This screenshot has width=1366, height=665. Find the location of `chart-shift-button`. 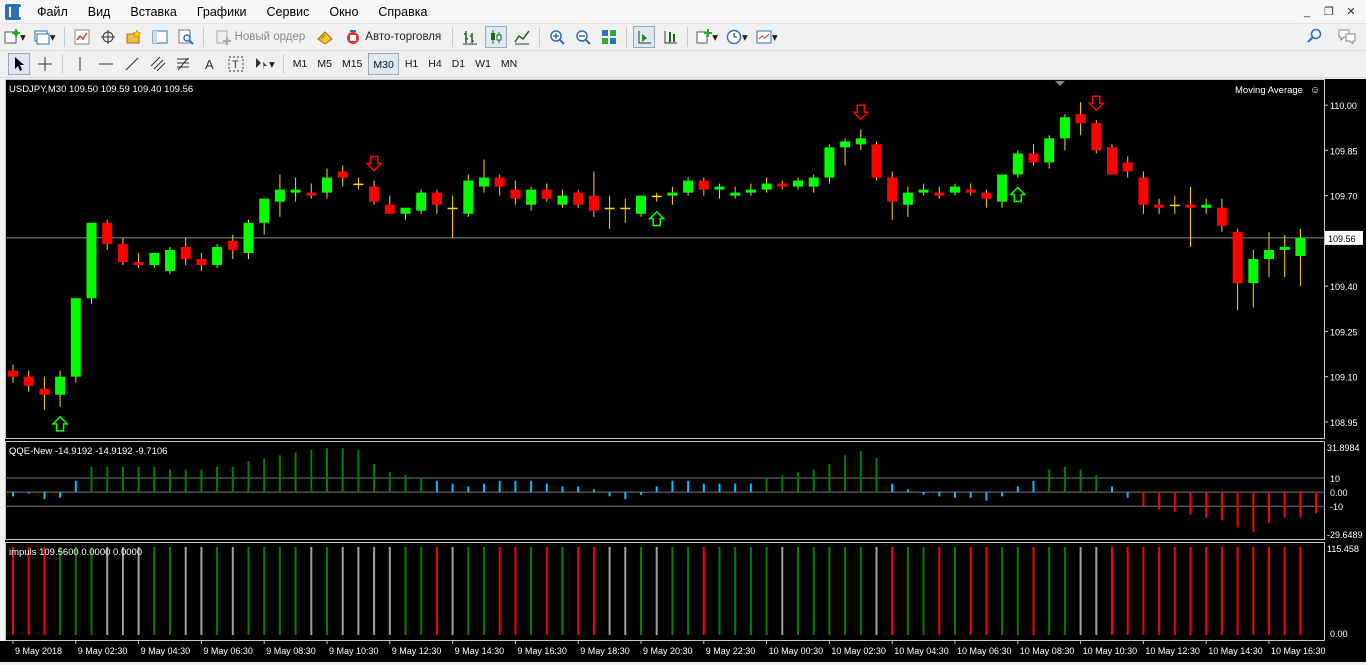

chart-shift-button is located at coordinates (670, 37).